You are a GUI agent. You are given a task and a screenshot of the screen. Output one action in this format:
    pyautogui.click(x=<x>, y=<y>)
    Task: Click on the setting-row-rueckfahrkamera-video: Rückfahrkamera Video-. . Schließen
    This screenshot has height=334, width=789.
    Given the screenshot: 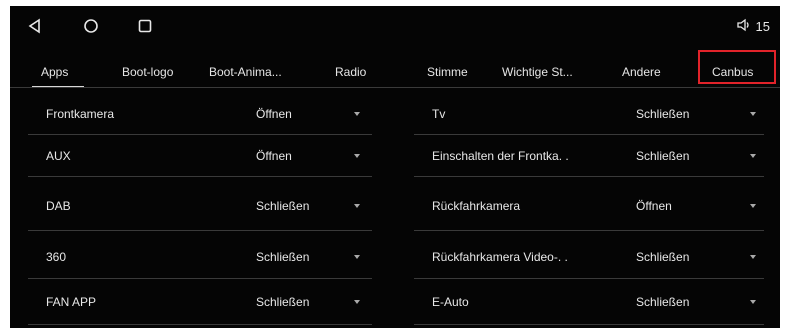 What is the action you would take?
    pyautogui.click(x=589, y=257)
    